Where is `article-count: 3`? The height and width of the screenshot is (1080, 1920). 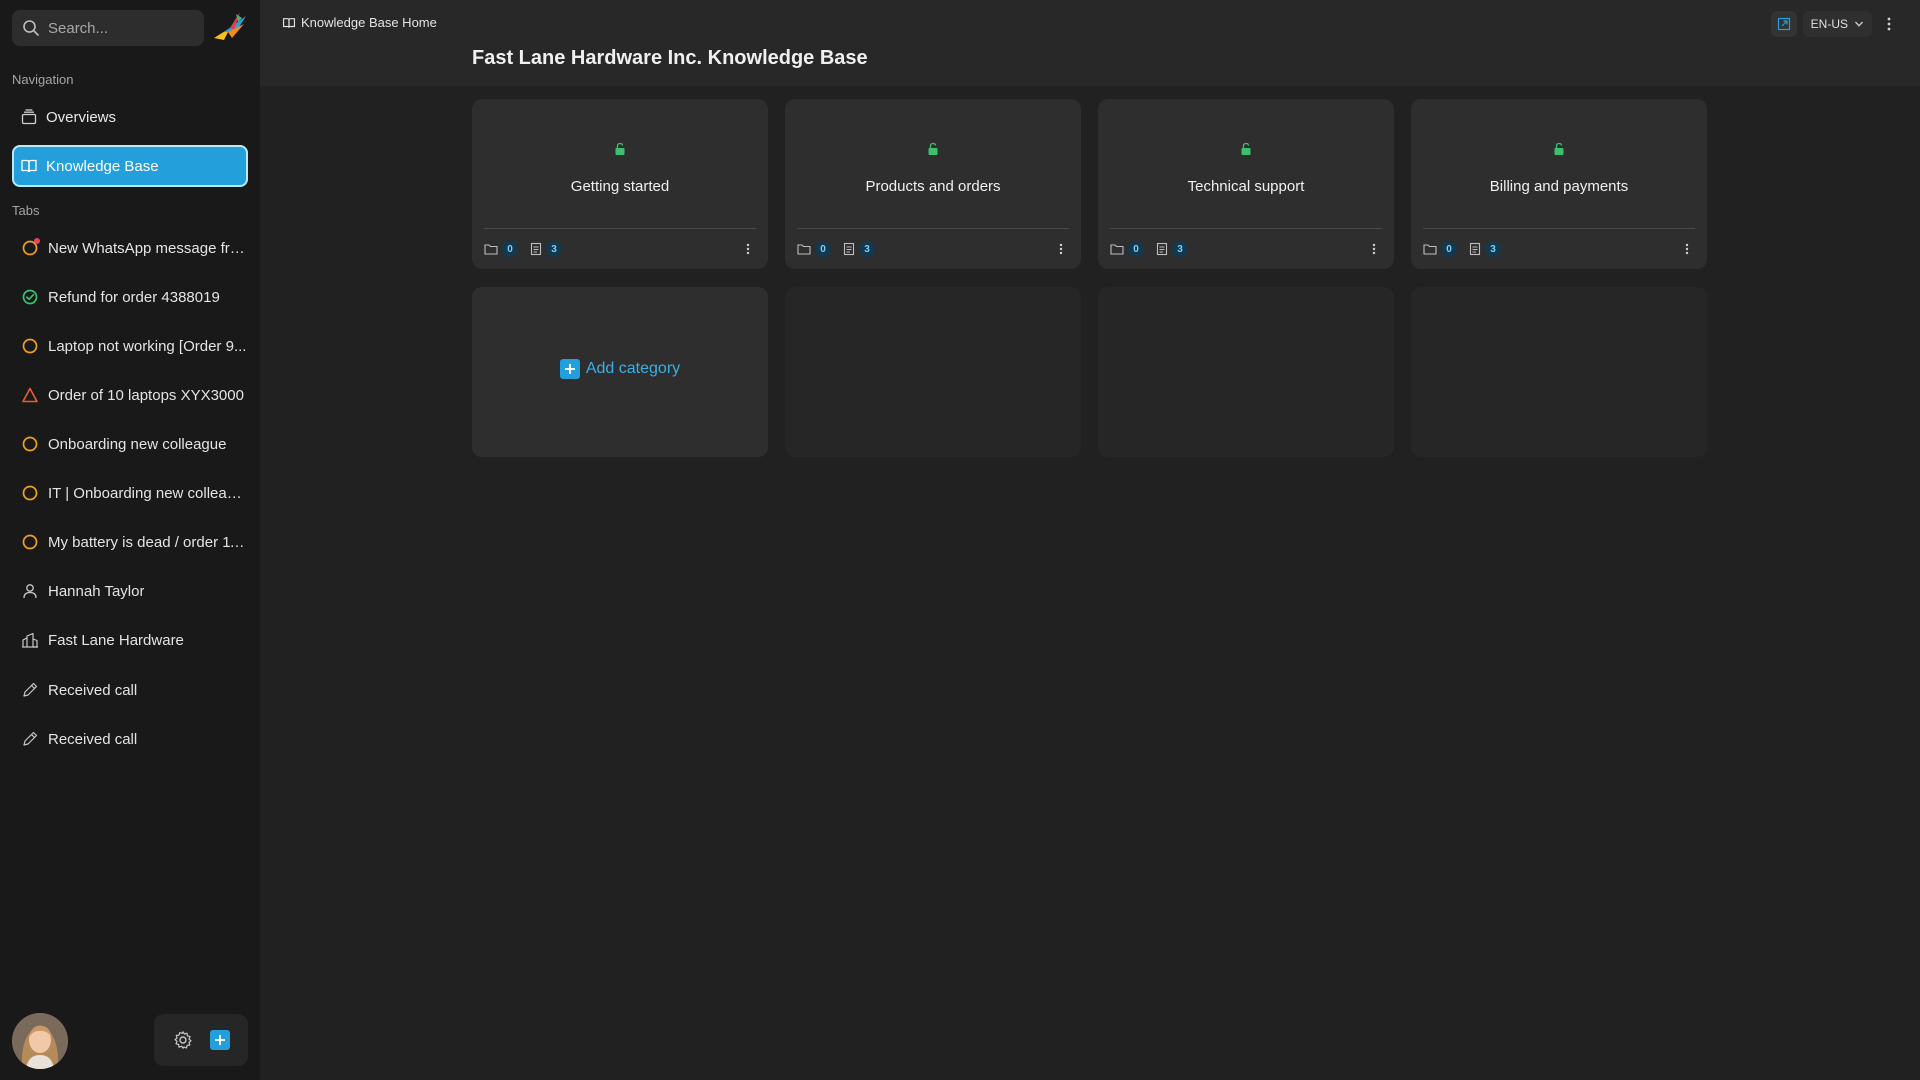
article-count: 3 is located at coordinates (1485, 249).